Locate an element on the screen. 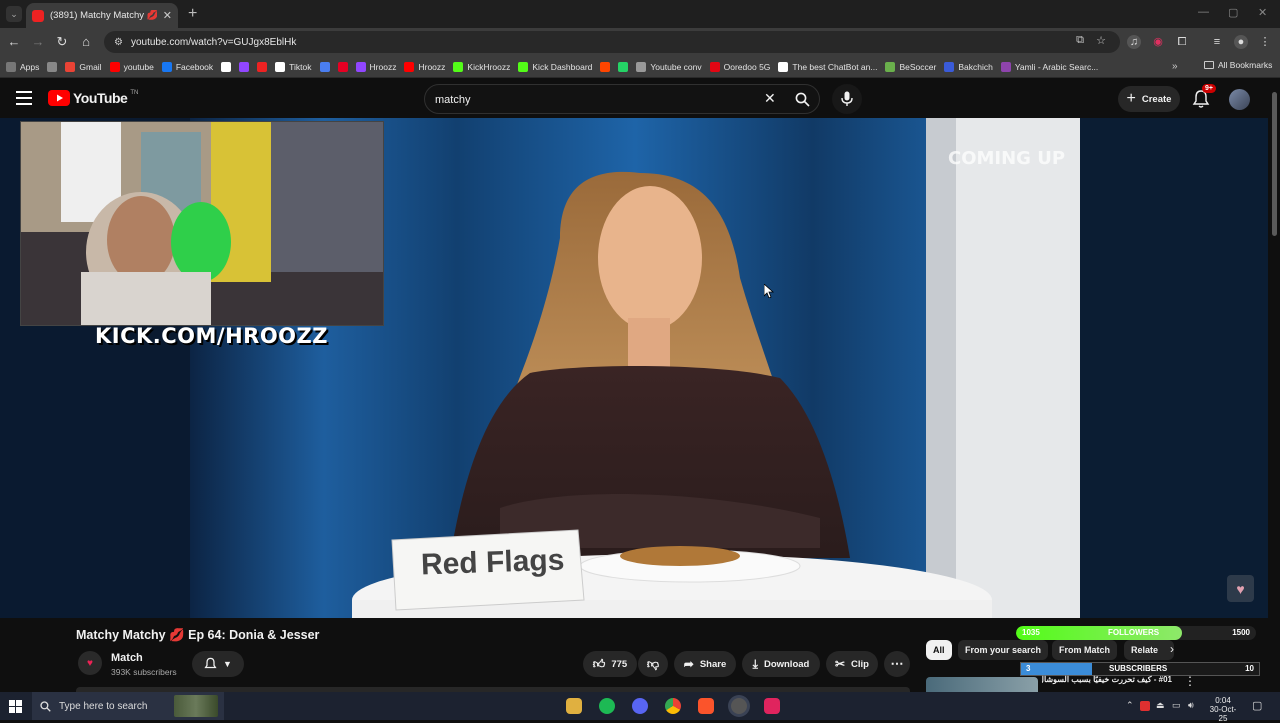 This screenshot has width=1280, height=723. reading-list-icon: ≡ is located at coordinates (1217, 42).